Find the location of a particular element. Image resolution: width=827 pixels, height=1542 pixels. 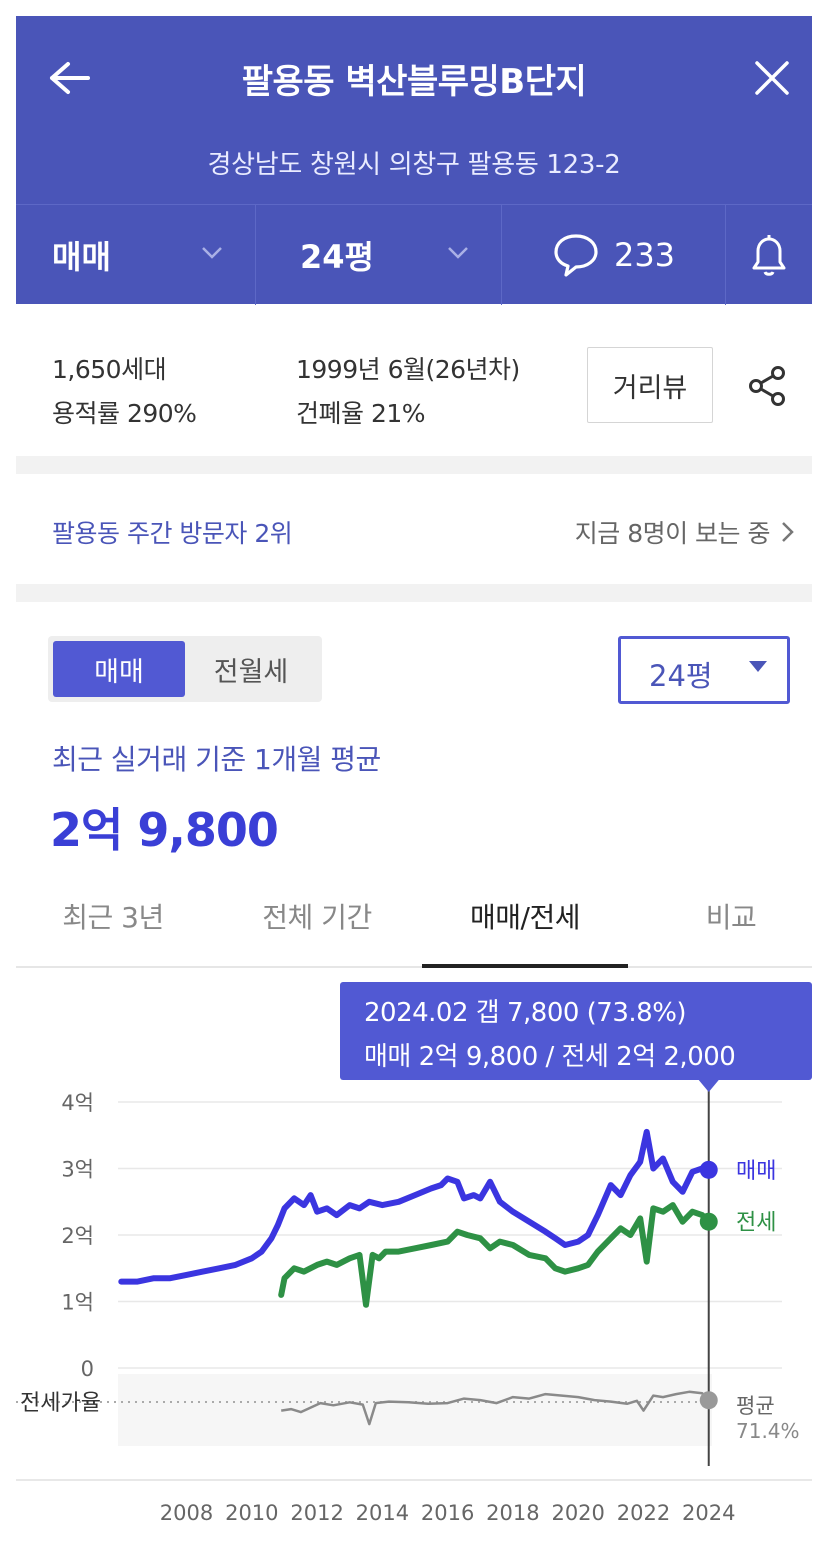

trade-type-dropdown: 매매 is located at coordinates (136, 255).